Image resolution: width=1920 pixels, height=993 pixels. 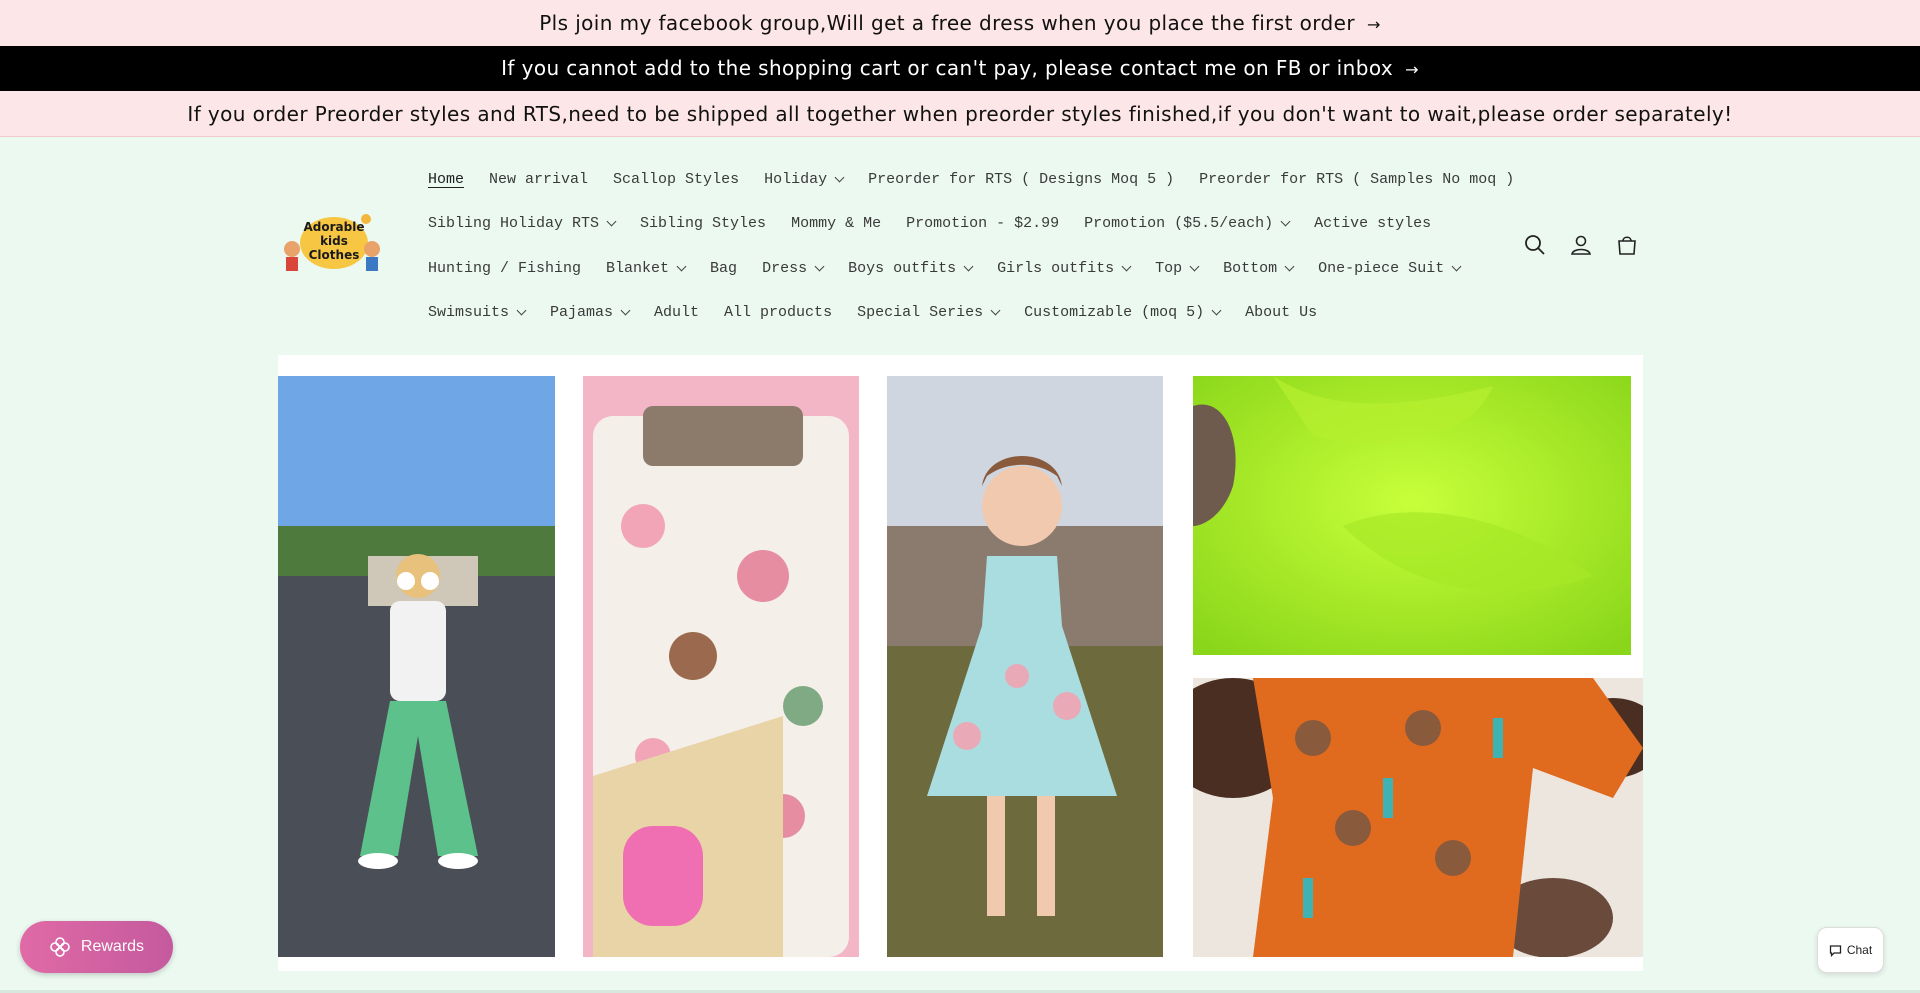 What do you see at coordinates (721, 666) in the screenshot?
I see `photo-floral-backpack` at bounding box center [721, 666].